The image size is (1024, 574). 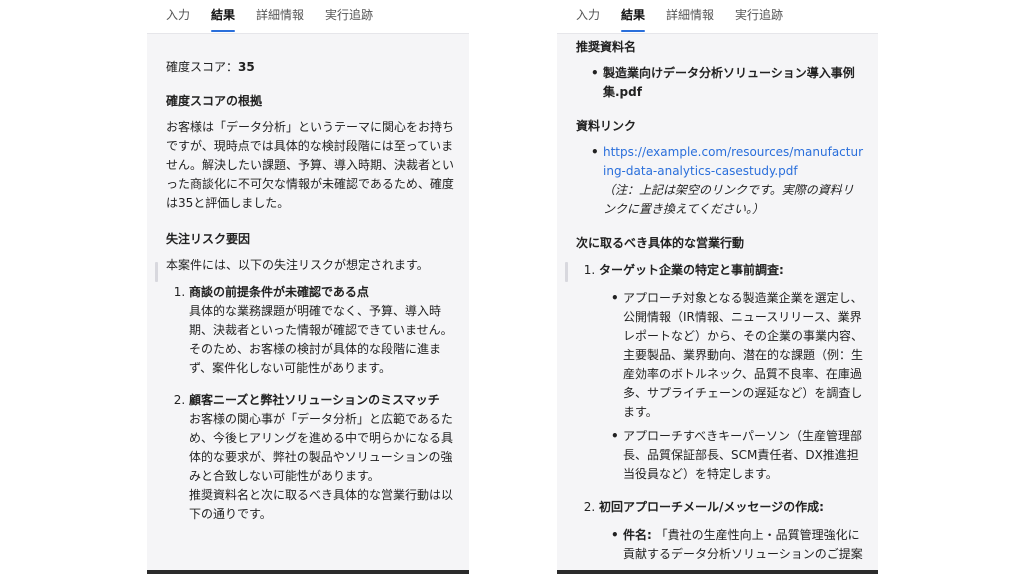 What do you see at coordinates (728, 199) in the screenshot?
I see `link-note: （注：上記は架空のリンクです。実際の資料リンクに置き換えてください。）` at bounding box center [728, 199].